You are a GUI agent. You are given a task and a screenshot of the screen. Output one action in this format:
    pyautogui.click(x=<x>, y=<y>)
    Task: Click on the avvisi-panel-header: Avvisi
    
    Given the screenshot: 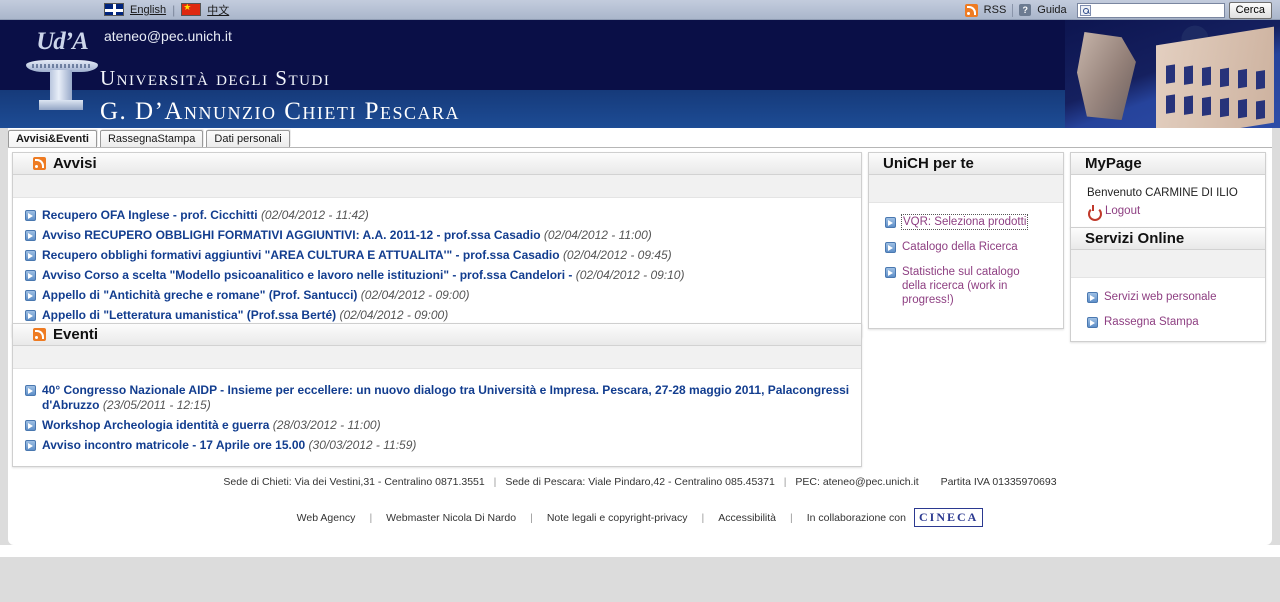 What is the action you would take?
    pyautogui.click(x=437, y=164)
    